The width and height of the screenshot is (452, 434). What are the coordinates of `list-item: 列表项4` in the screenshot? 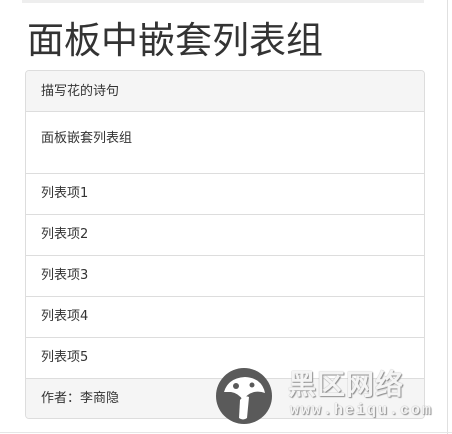 It's located at (225, 316).